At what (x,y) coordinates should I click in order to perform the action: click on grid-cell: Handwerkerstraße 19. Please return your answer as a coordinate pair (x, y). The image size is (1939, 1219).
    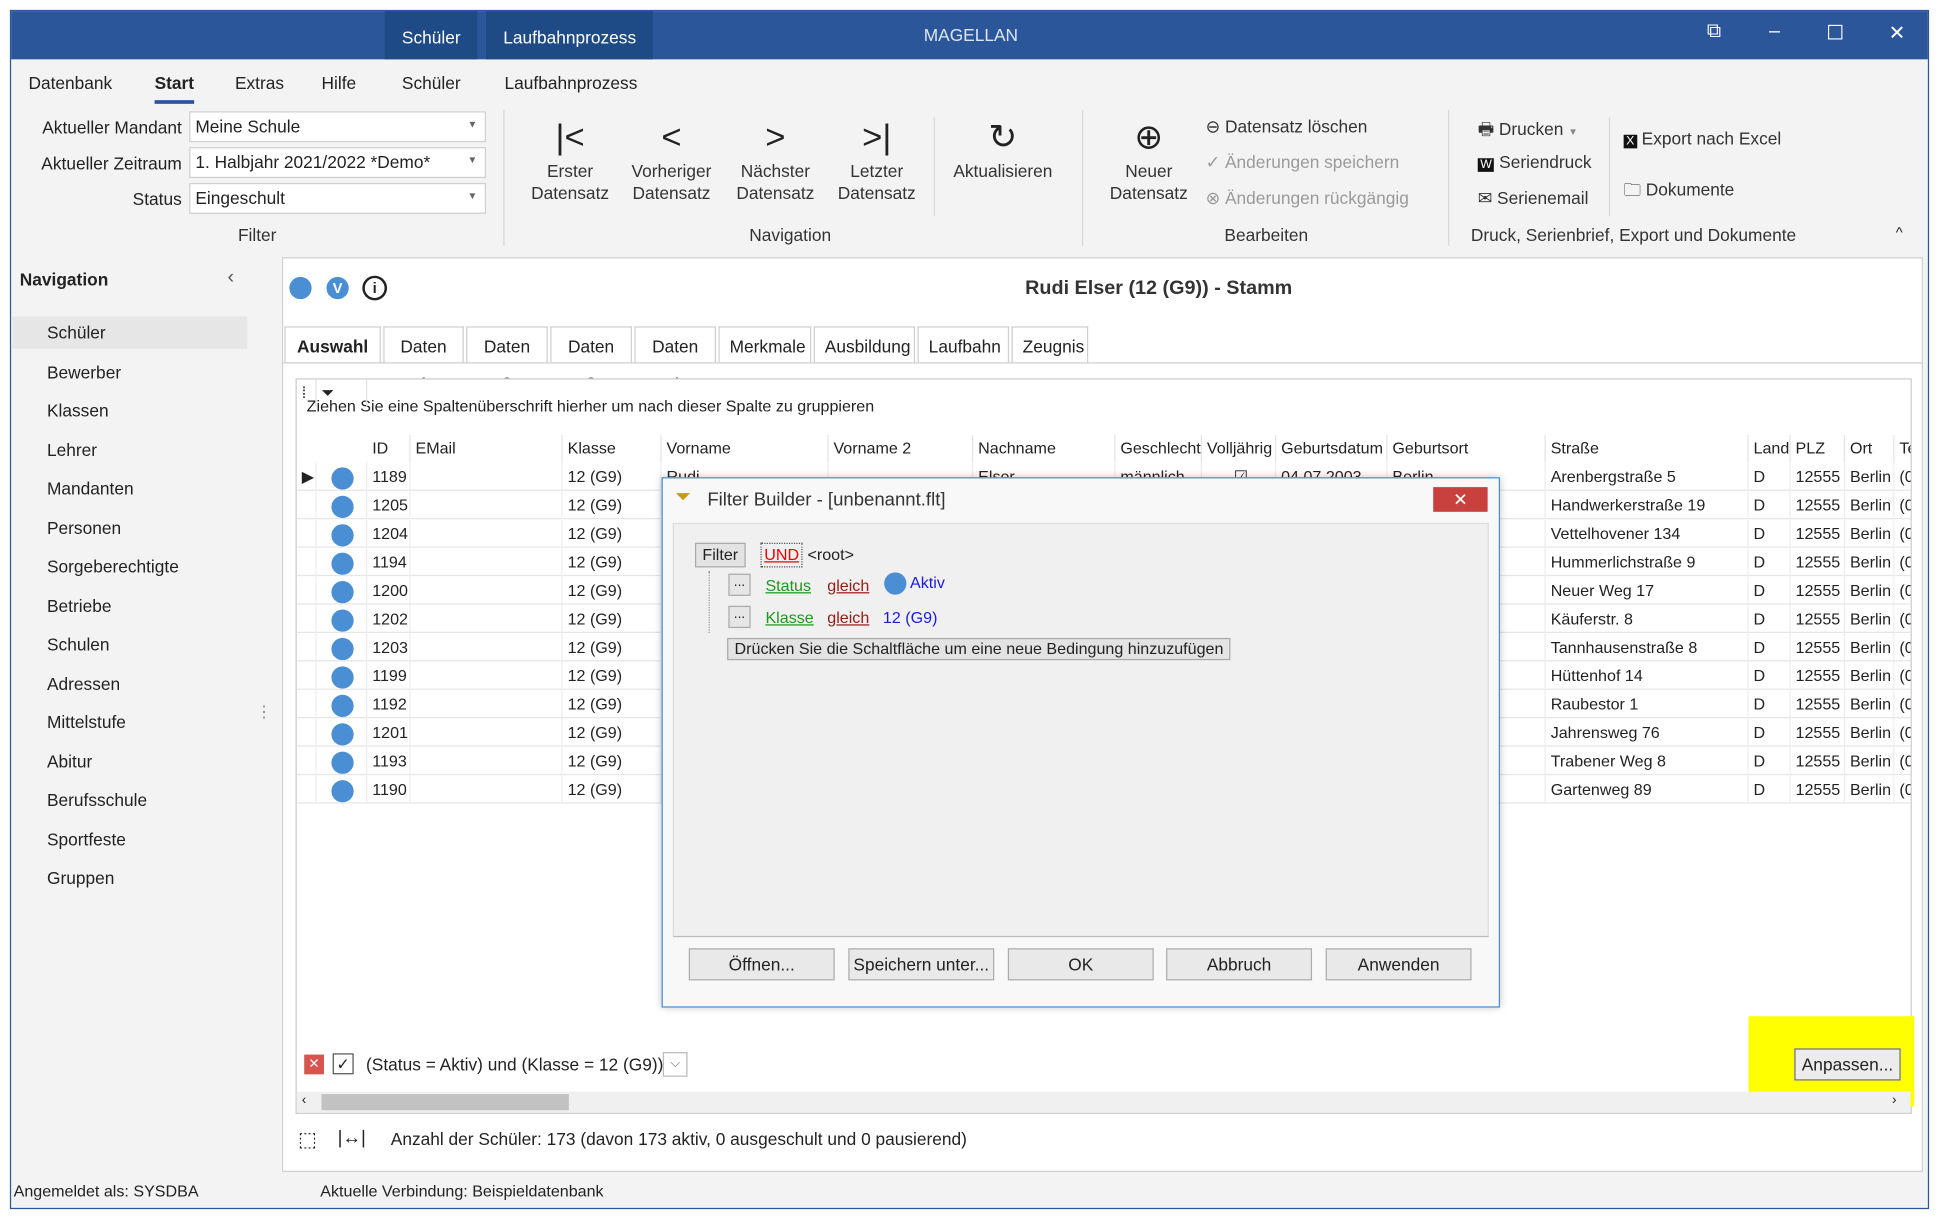
    Looking at the image, I should click on (1647, 505).